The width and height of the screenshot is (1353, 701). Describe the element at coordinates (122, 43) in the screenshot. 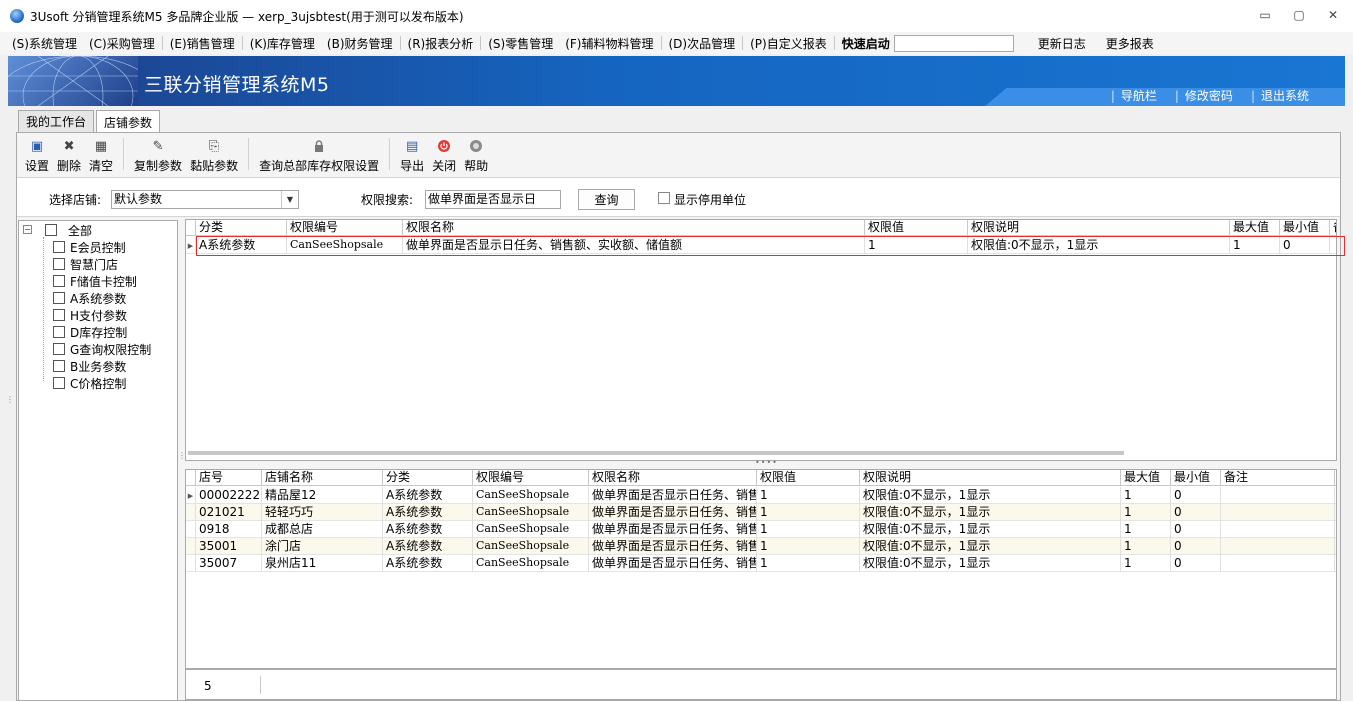

I see `menu-purchase: (C)采购管理` at that location.